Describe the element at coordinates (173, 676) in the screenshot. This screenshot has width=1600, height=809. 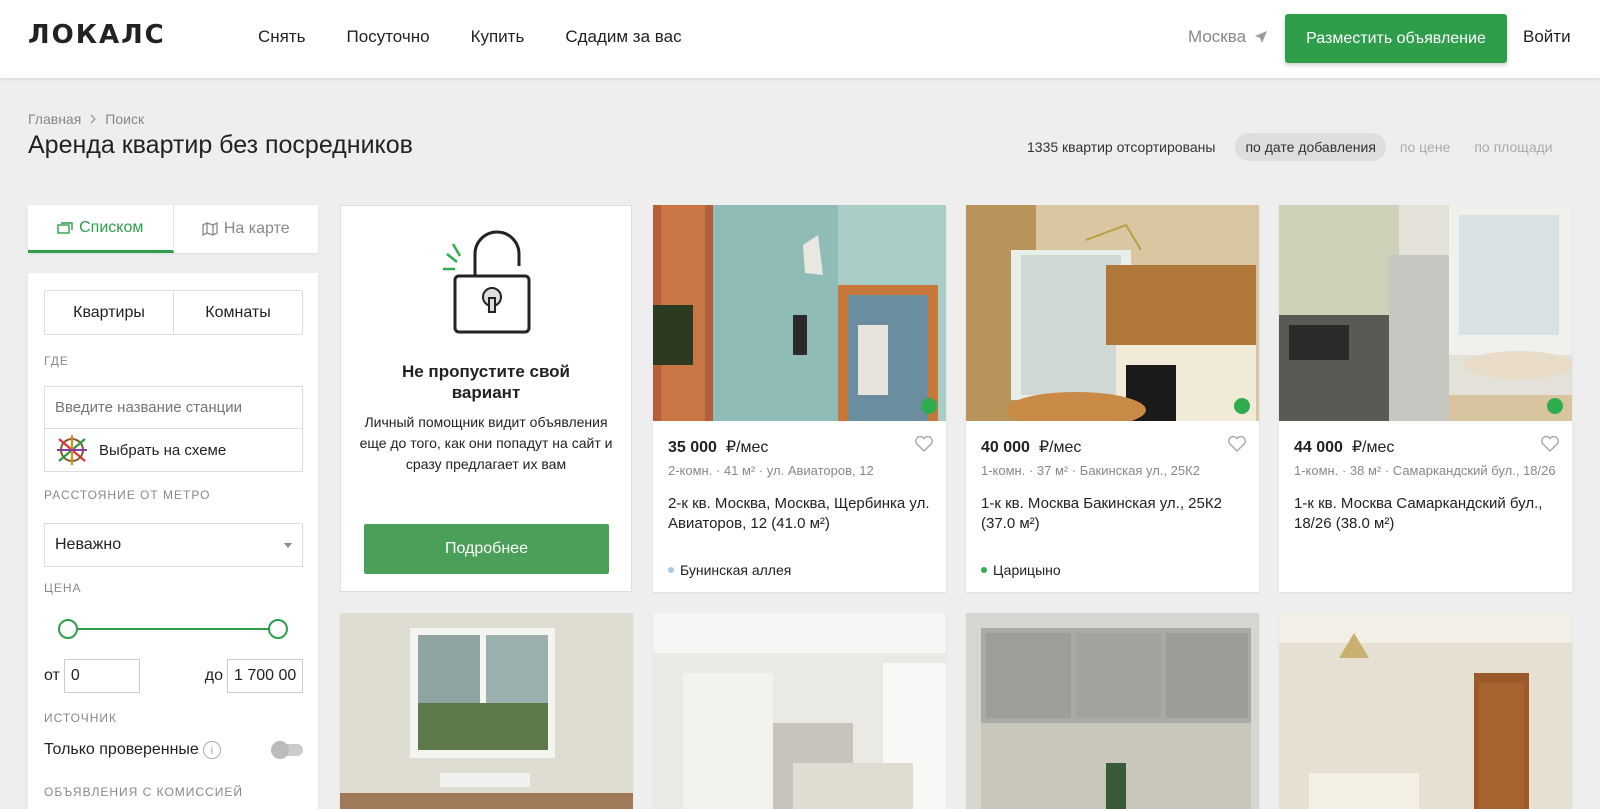
I see `price-inputs: от до` at that location.